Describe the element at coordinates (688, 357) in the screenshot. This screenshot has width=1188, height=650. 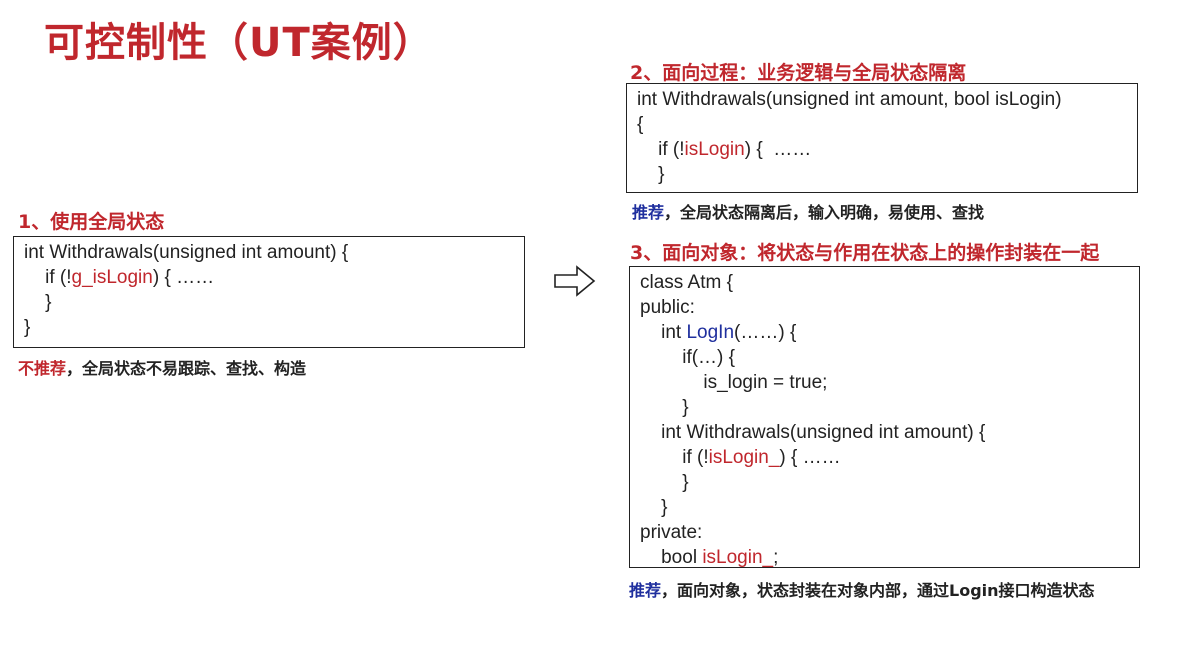
I see `code-line: if(…) {` at that location.